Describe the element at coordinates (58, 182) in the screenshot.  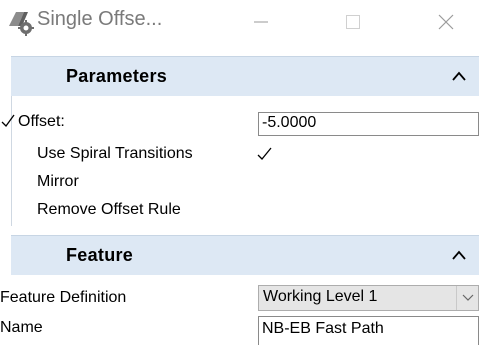
I see `mirror-label: Mirror` at that location.